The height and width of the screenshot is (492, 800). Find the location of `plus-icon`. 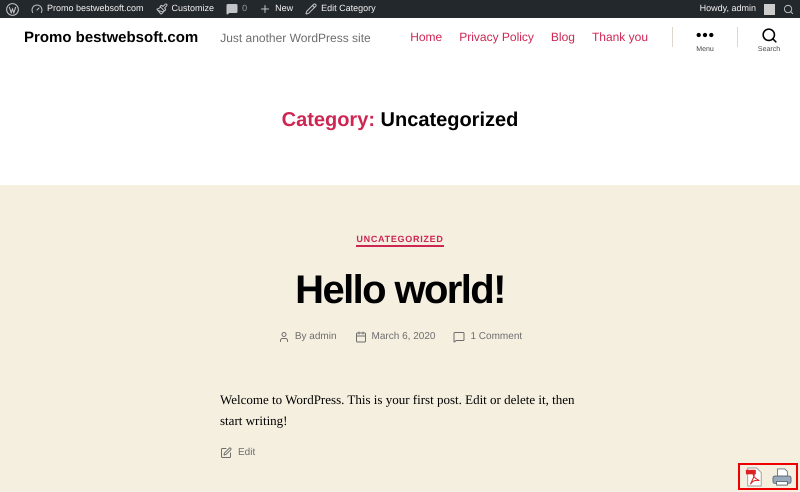

plus-icon is located at coordinates (265, 9).